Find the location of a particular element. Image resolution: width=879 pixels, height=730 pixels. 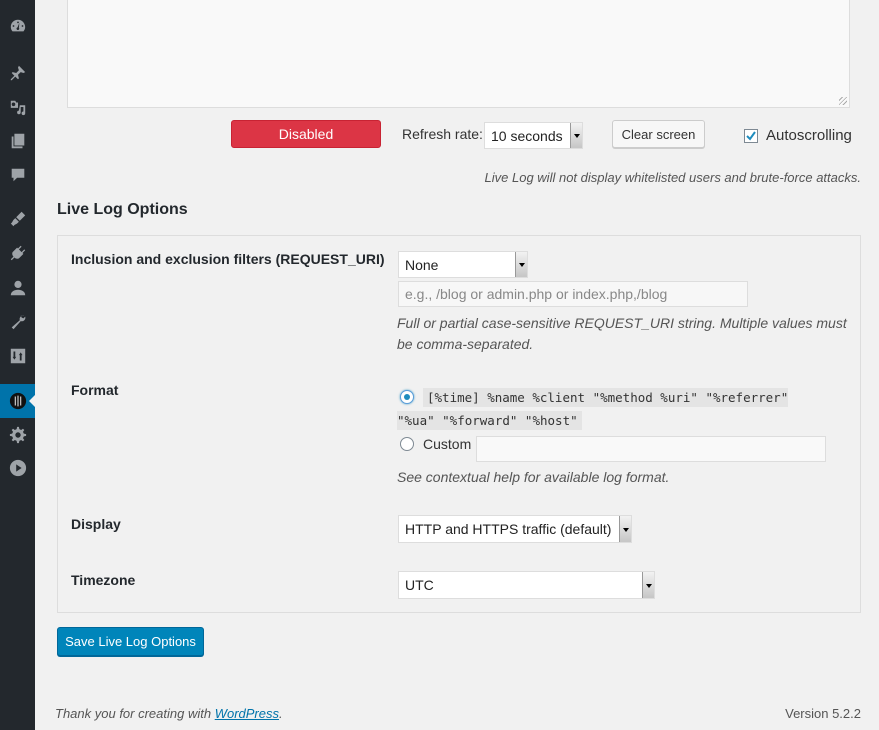

plugin-icon is located at coordinates (17, 253).